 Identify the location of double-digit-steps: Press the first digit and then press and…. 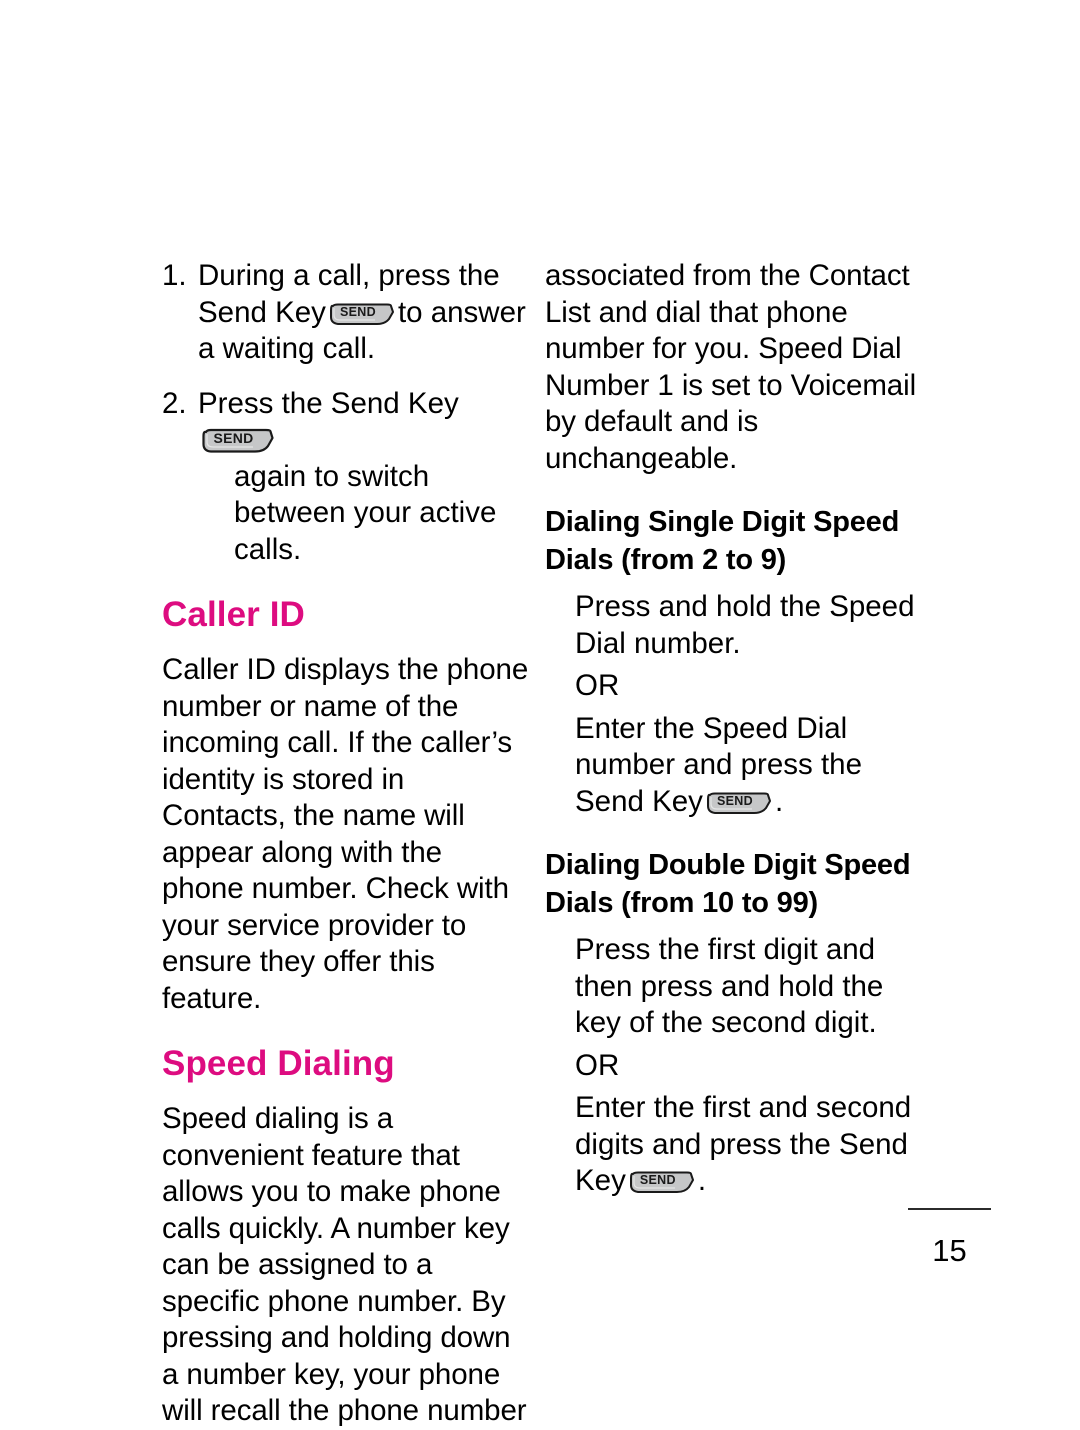
(741, 1066).